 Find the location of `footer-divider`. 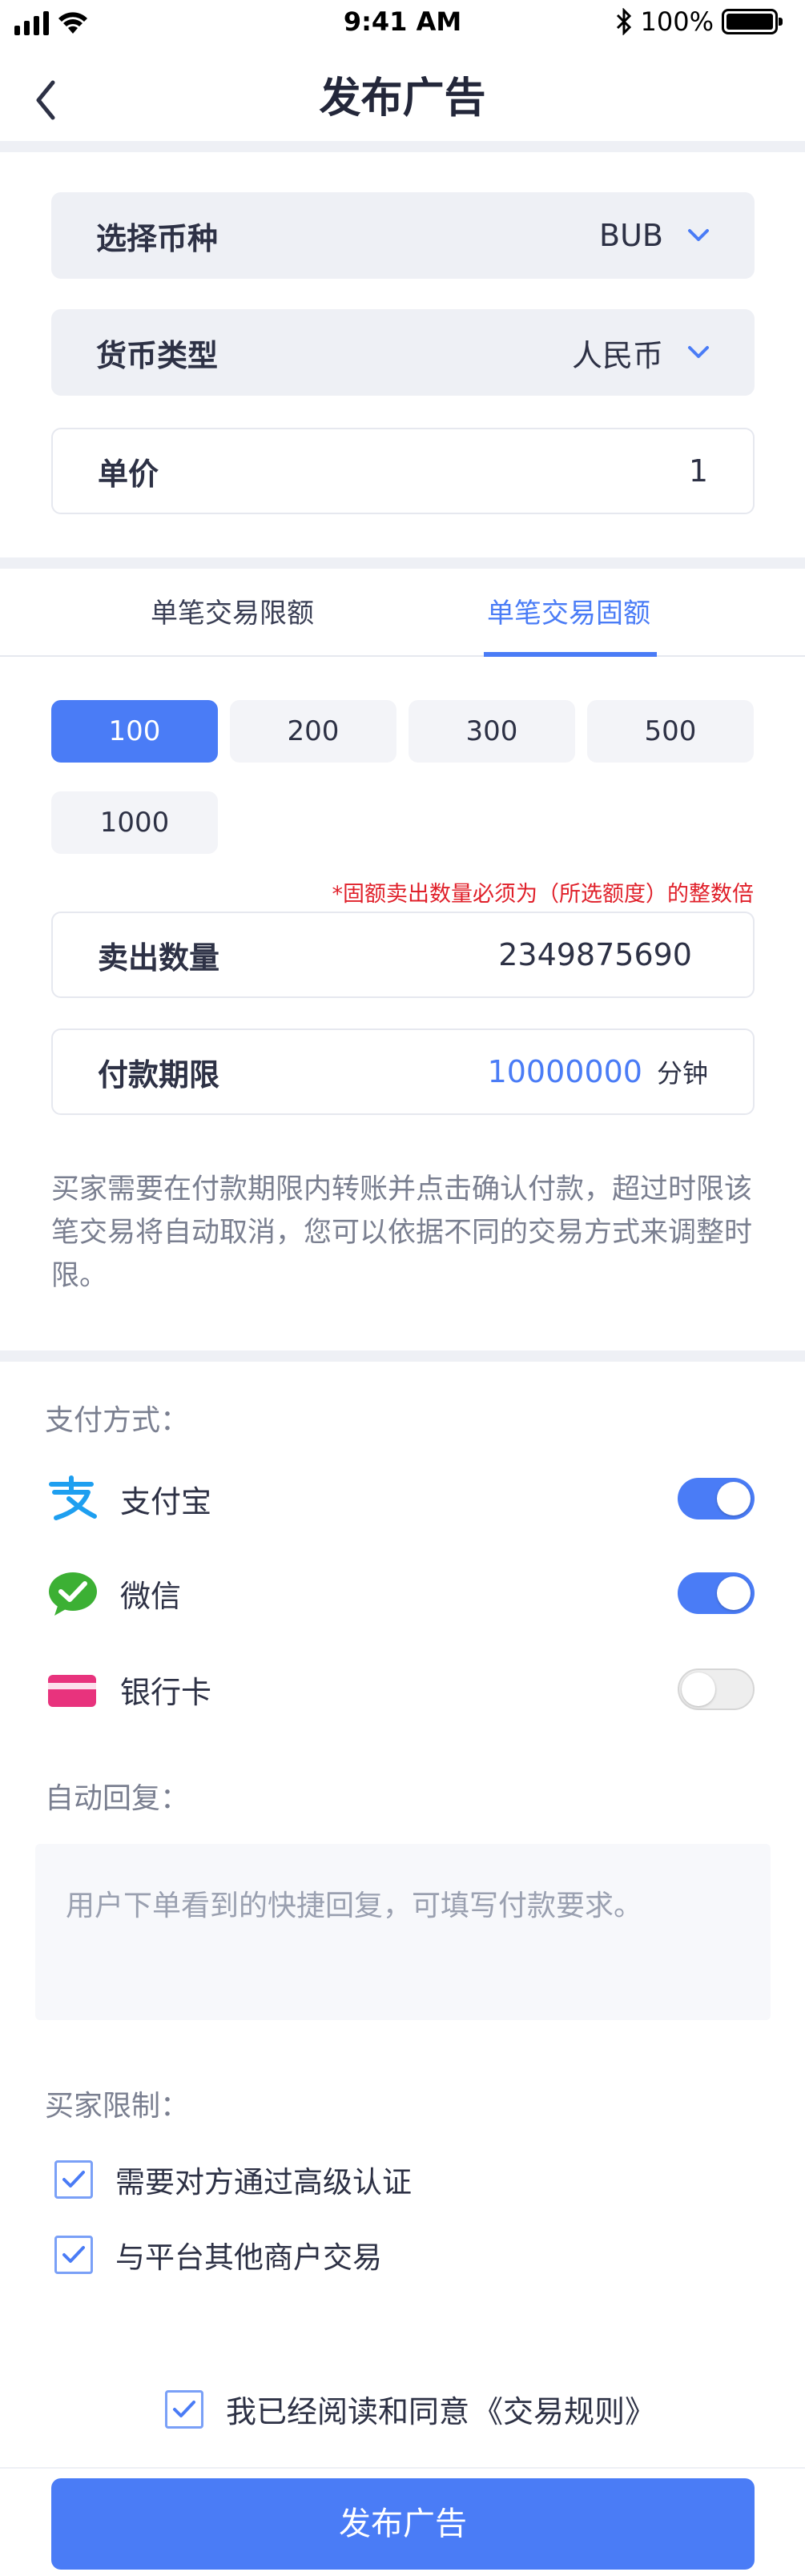

footer-divider is located at coordinates (402, 2468).